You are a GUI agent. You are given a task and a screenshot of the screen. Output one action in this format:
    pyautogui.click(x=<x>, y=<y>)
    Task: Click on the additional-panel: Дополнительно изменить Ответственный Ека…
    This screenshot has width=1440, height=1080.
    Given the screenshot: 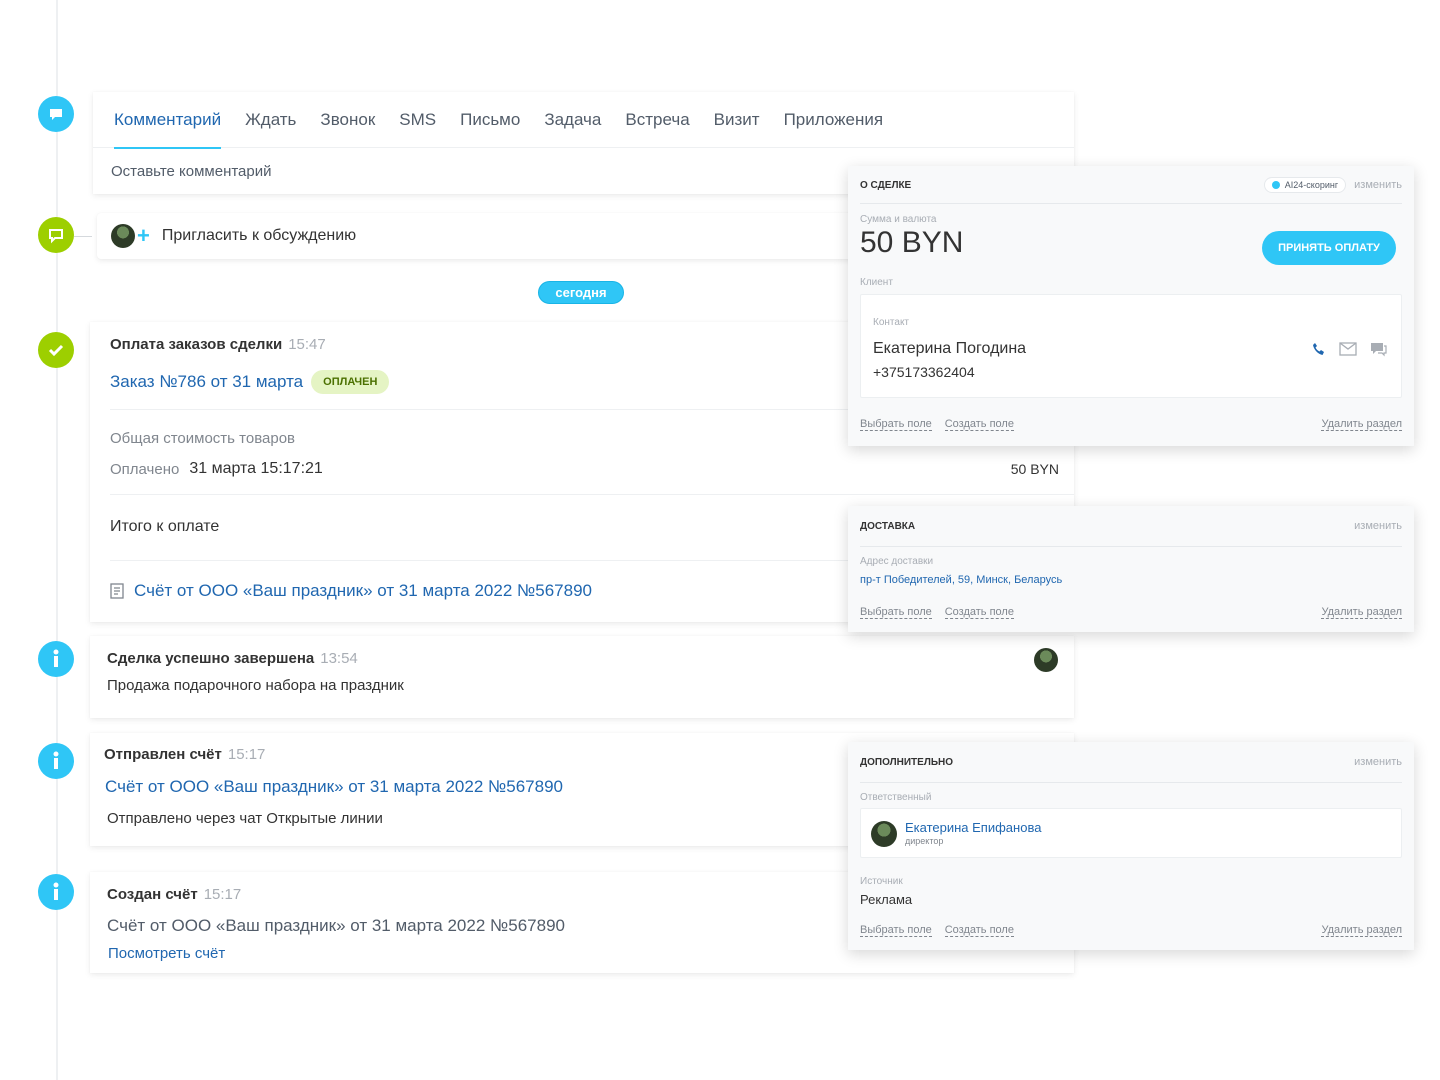 What is the action you would take?
    pyautogui.click(x=1131, y=846)
    